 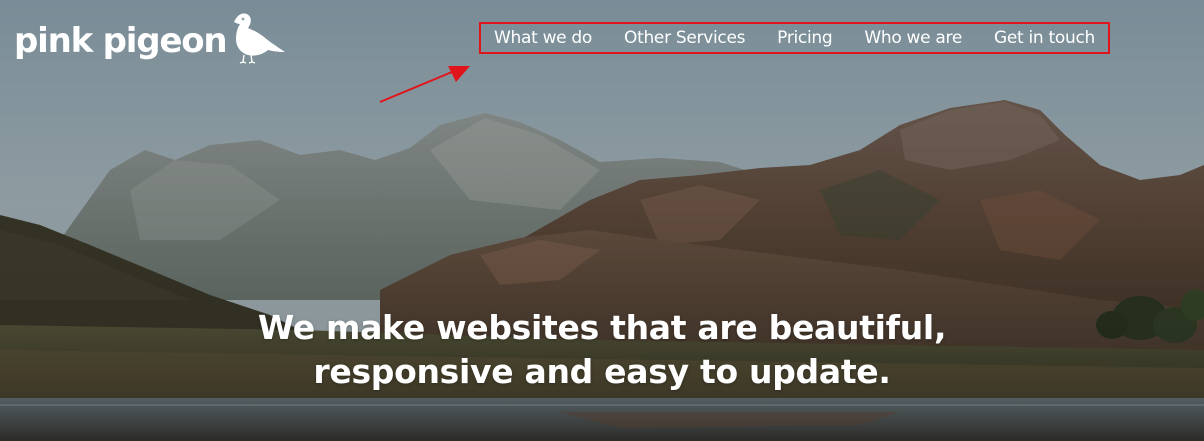 What do you see at coordinates (543, 38) in the screenshot?
I see `nav-item-what-we-do: What we do` at bounding box center [543, 38].